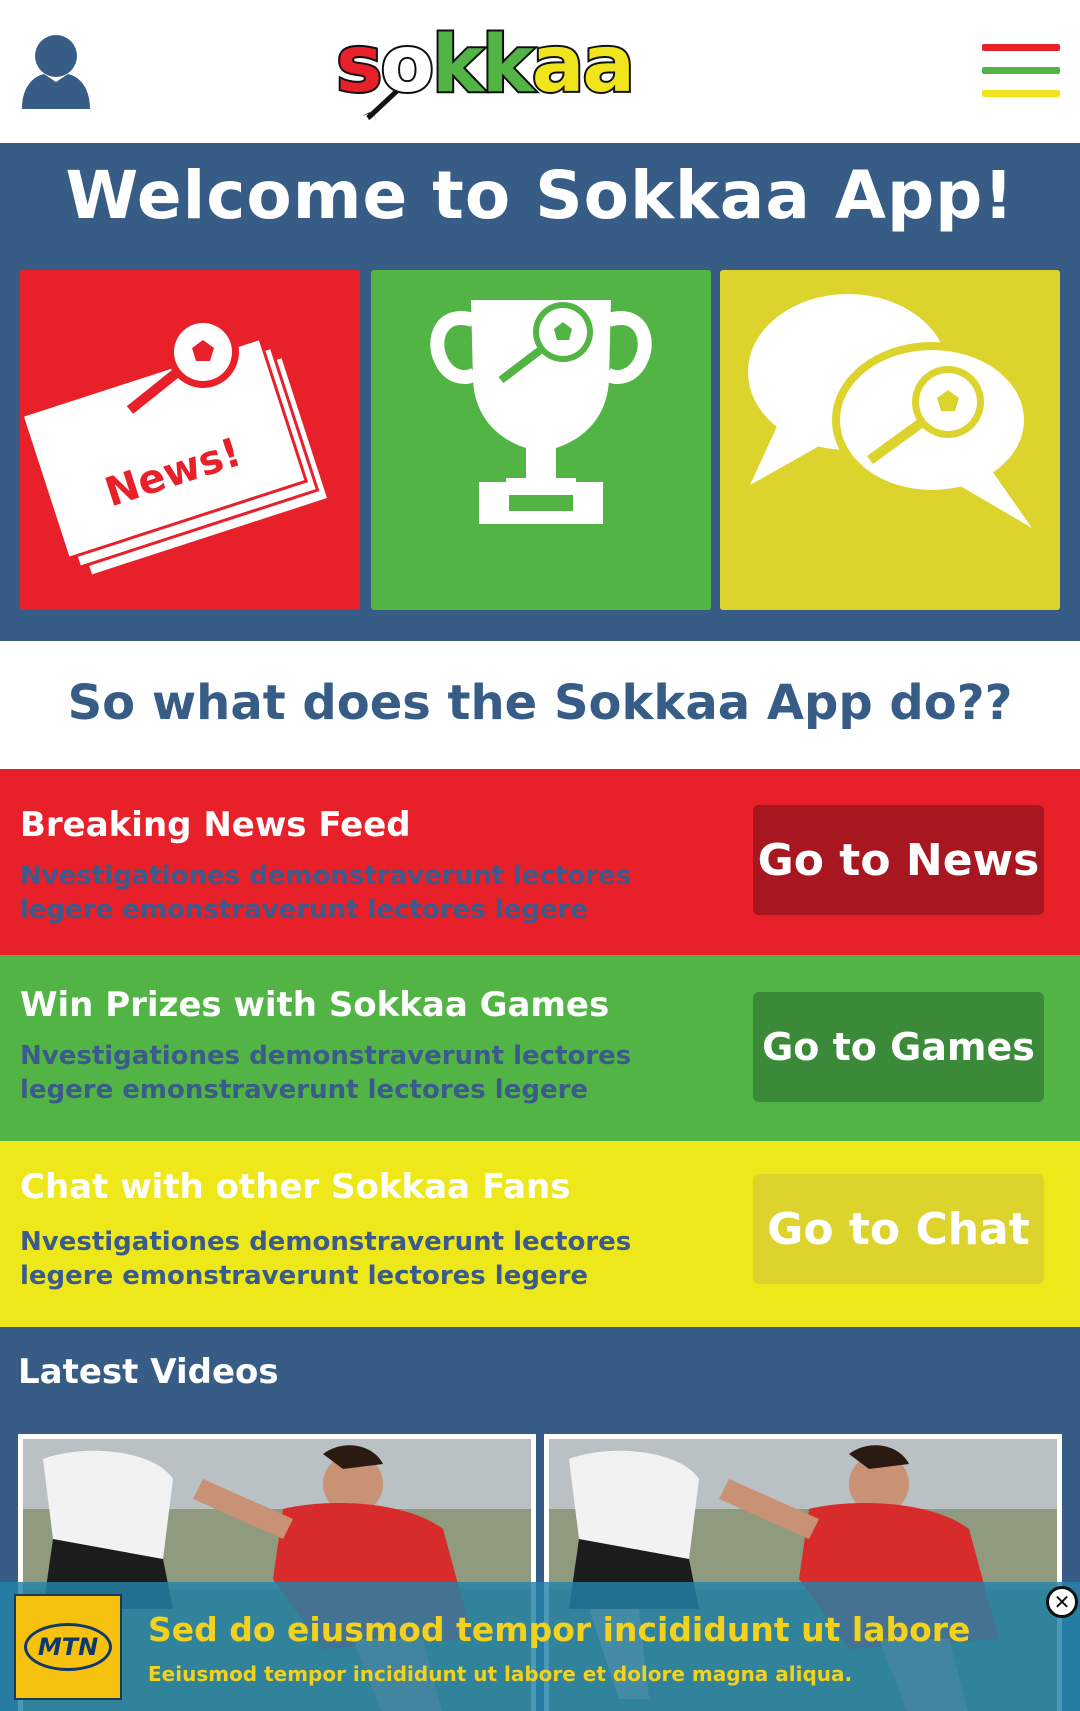 This screenshot has width=1080, height=1711. I want to click on feature-chat-title: Chat with other Sokkaa Fans, so click(295, 1187).